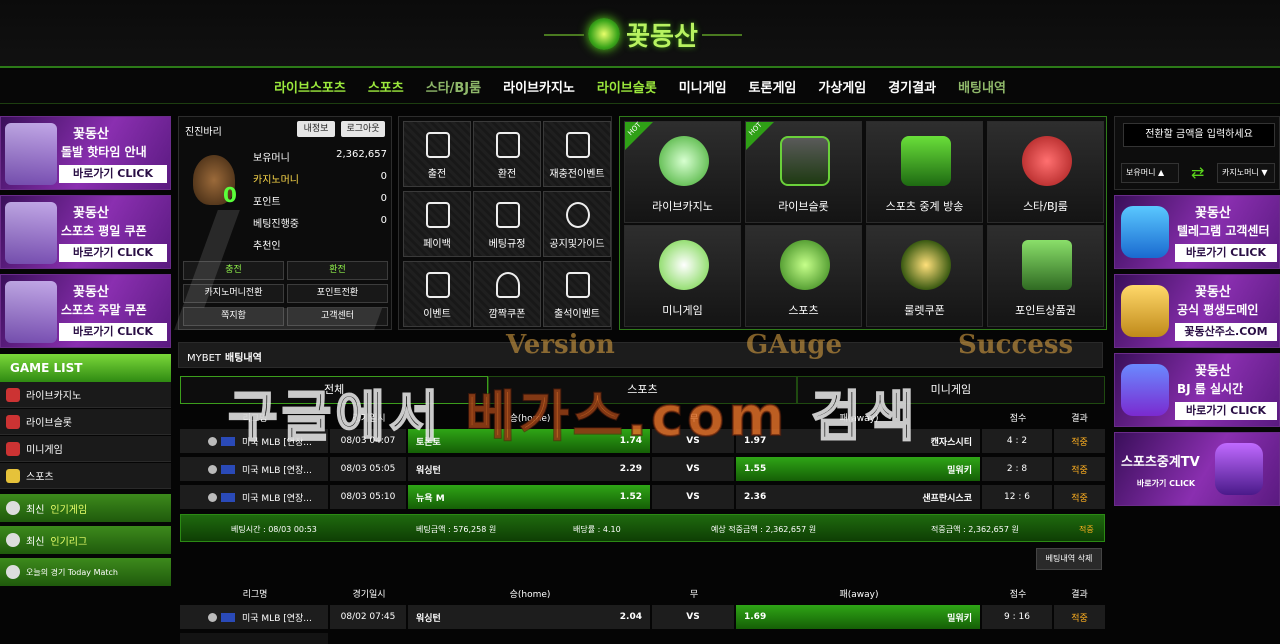 Image resolution: width=1280 pixels, height=644 pixels. Describe the element at coordinates (85, 422) in the screenshot. I see `game-list-item-live-slot: 라이브슬롯` at that location.